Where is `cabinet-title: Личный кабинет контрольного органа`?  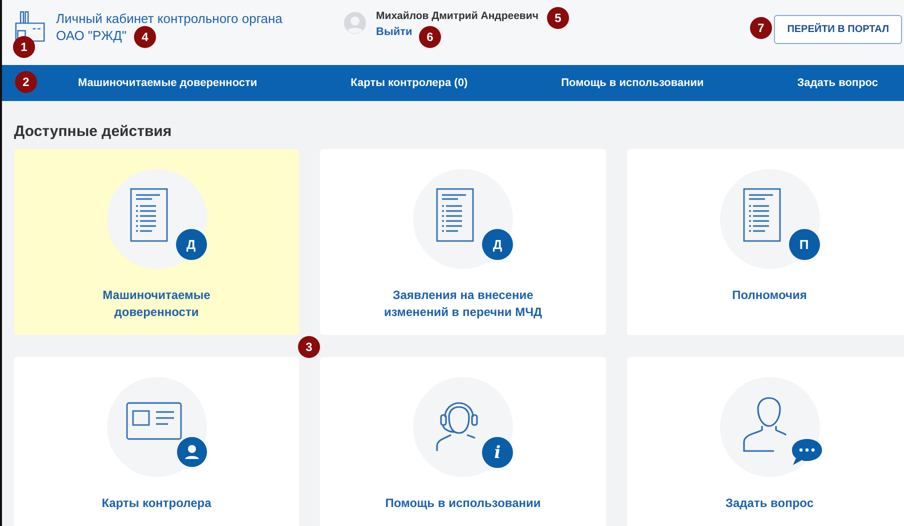
cabinet-title: Личный кабинет контрольного органа is located at coordinates (169, 18).